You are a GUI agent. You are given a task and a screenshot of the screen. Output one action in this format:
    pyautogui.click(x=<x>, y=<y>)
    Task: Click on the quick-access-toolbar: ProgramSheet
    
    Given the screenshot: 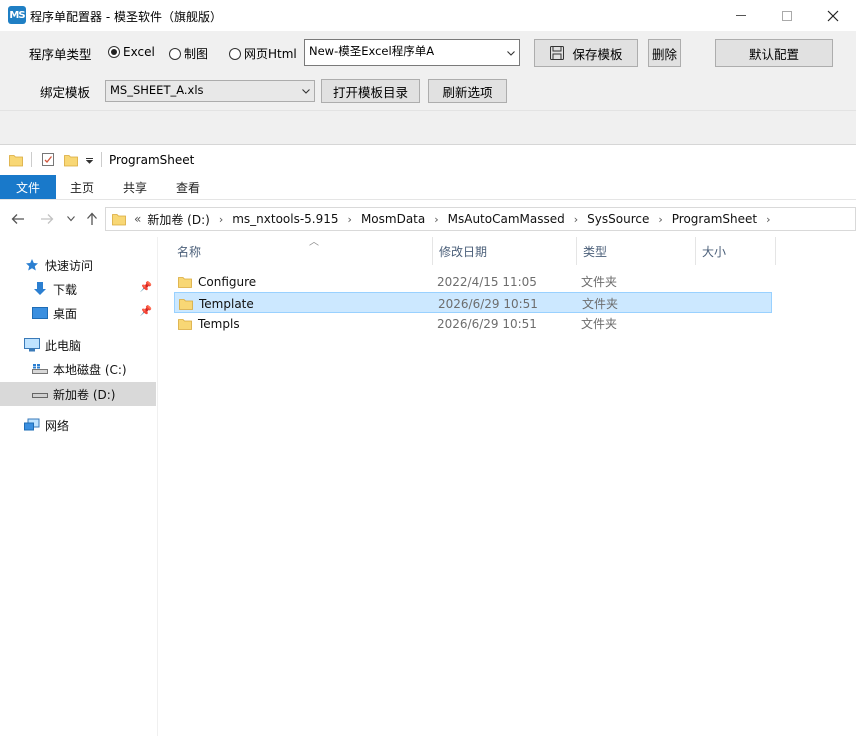 What is the action you would take?
    pyautogui.click(x=428, y=160)
    